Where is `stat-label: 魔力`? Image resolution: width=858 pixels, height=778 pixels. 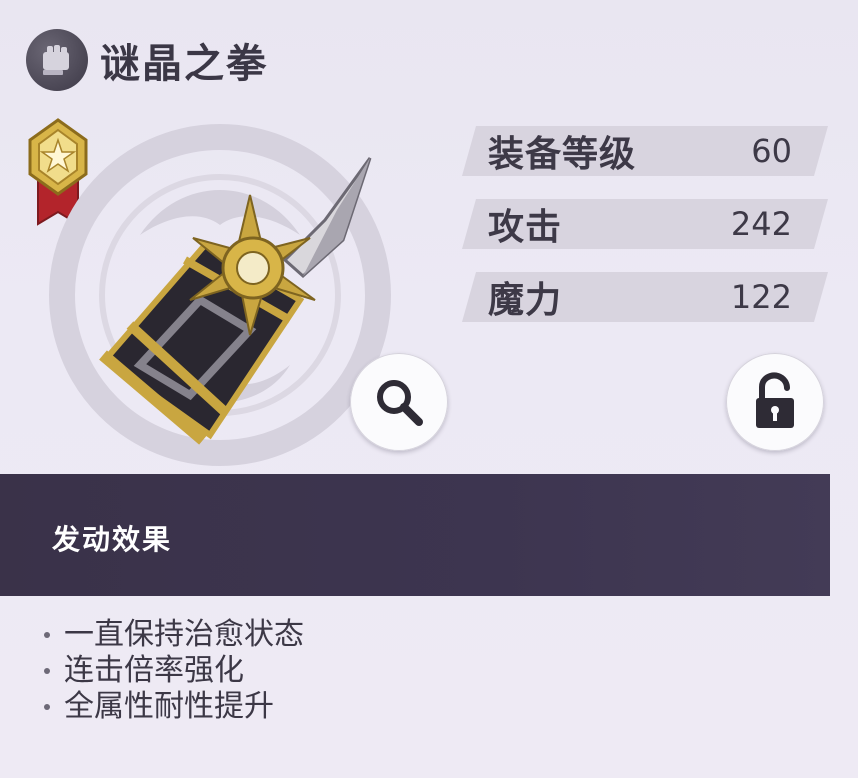
stat-label: 魔力 is located at coordinates (525, 300).